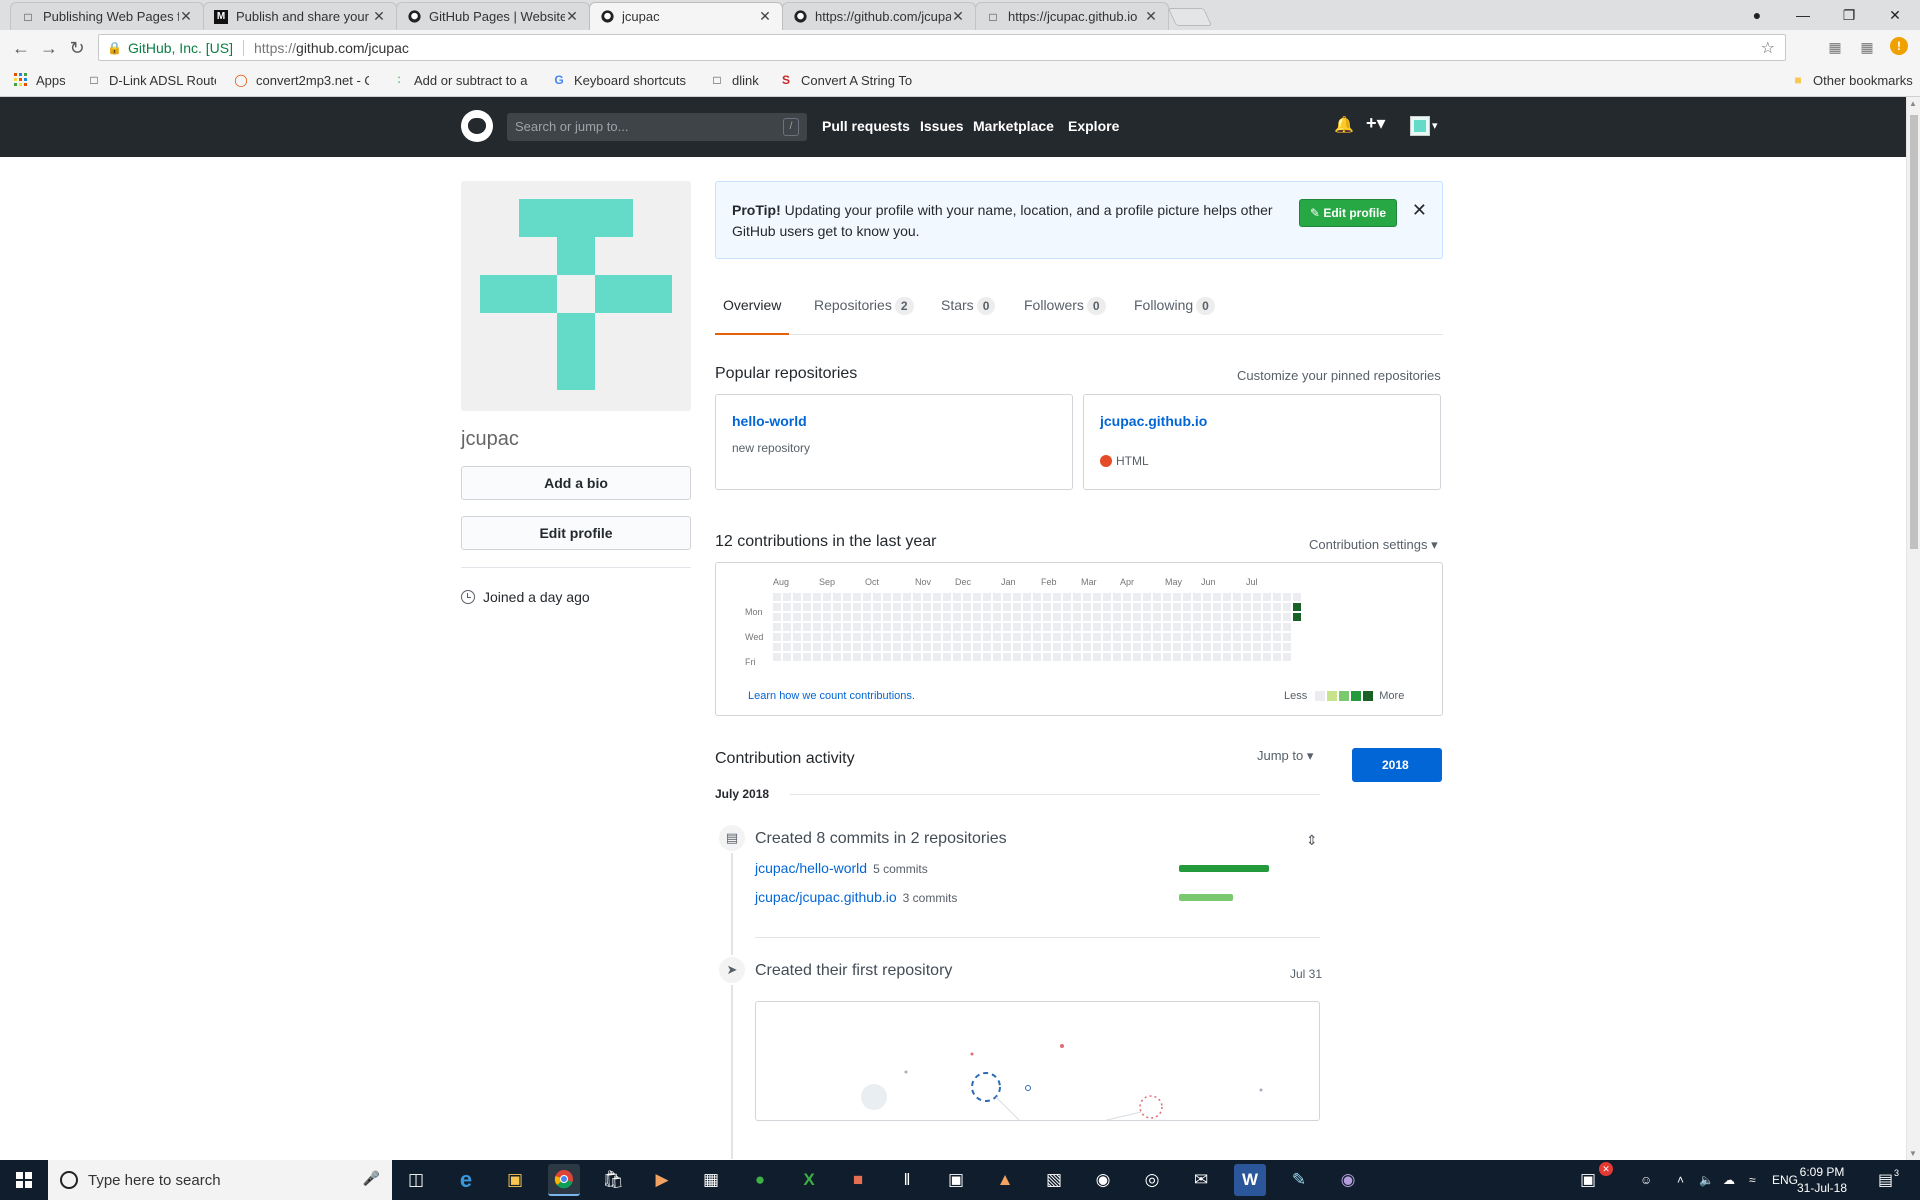 The height and width of the screenshot is (1200, 1920). Describe the element at coordinates (846, 80) in the screenshot. I see `bookmark-convert-string: S Convert A String To U` at that location.